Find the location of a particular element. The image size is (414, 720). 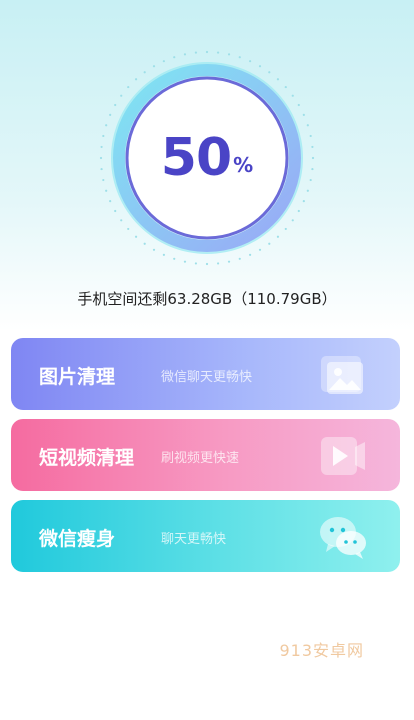

gauge-percent-value: 50 is located at coordinates (196, 158).